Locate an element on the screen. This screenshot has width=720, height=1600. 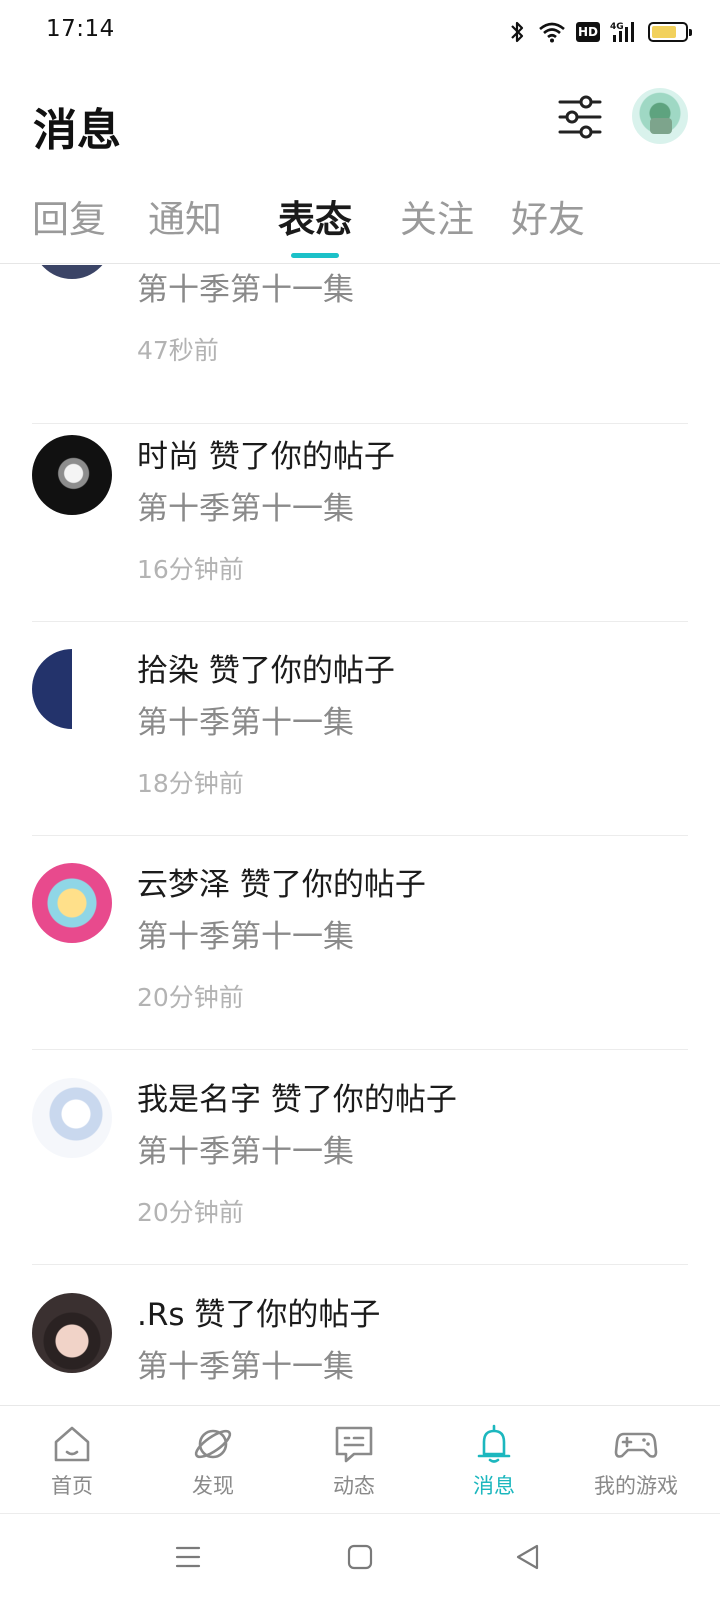
item-title: 时尚 赞了你的帖子 is located at coordinates (266, 457).